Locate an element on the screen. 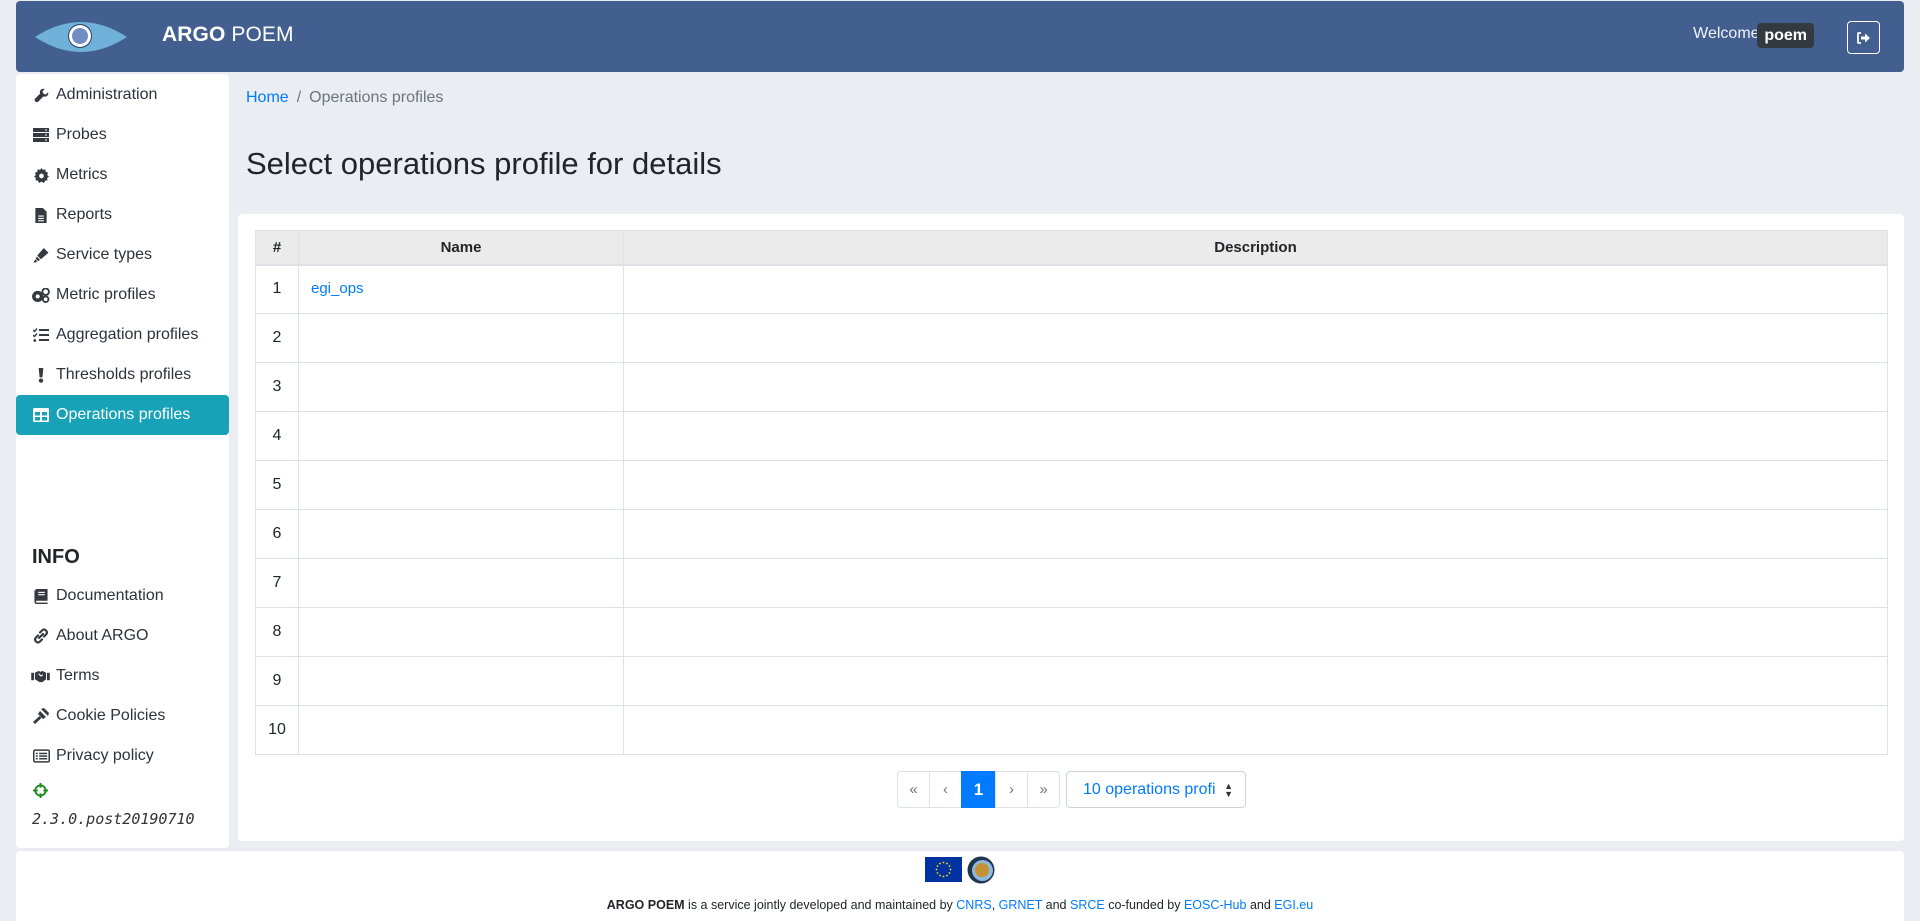 The image size is (1920, 921). nav-label: Operations profiles is located at coordinates (123, 414).